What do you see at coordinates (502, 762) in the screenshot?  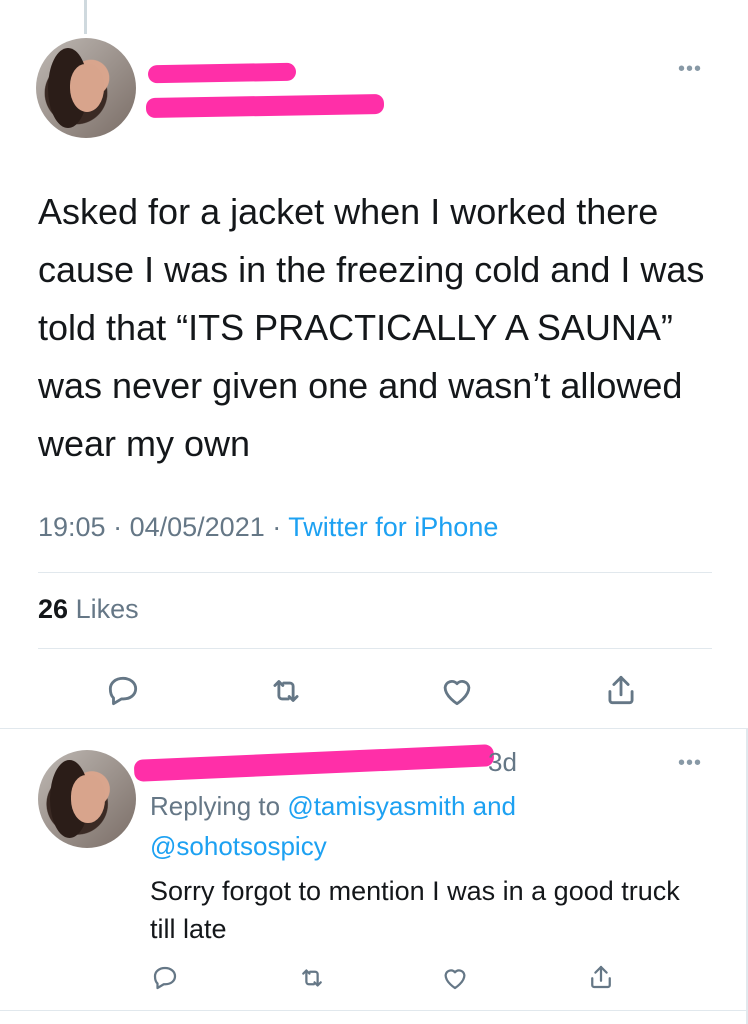 I see `reply-time-ago: 3d` at bounding box center [502, 762].